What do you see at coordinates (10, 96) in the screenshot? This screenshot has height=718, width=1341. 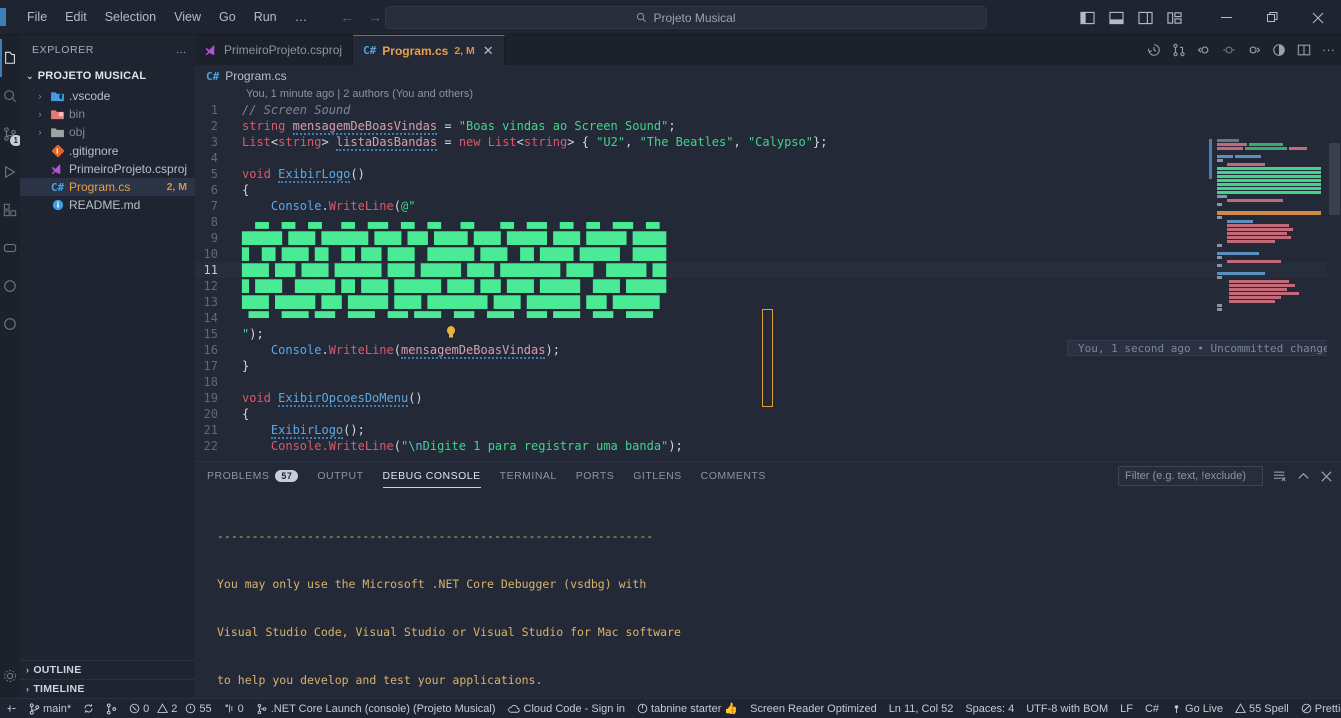 I see `activity-search-icon` at bounding box center [10, 96].